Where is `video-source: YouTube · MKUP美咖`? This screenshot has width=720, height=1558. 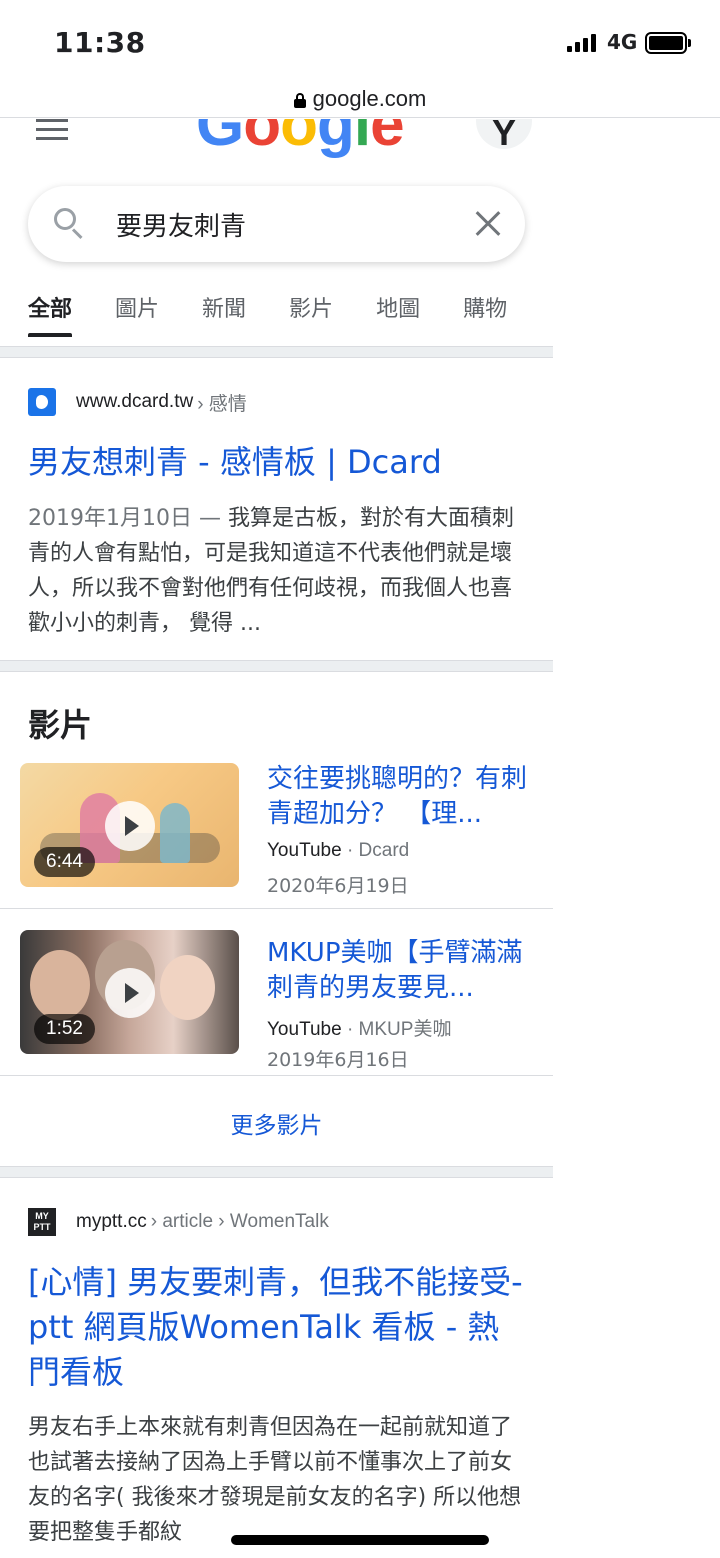
video-source: YouTube · MKUP美咖 is located at coordinates (359, 1027).